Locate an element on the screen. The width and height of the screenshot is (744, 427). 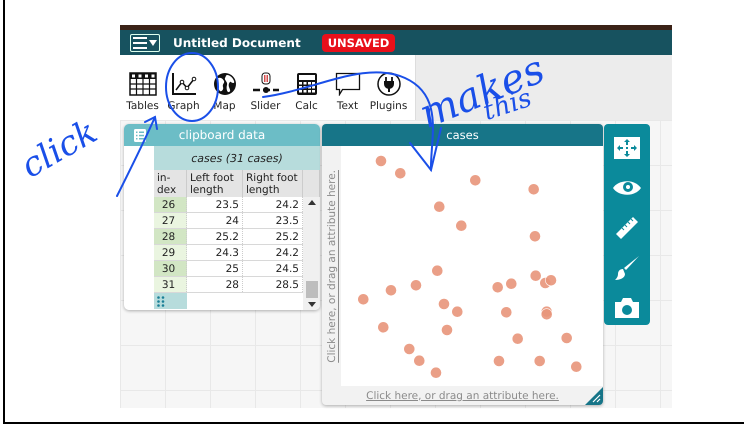
table-tool-button: Tables is located at coordinates (142, 92).